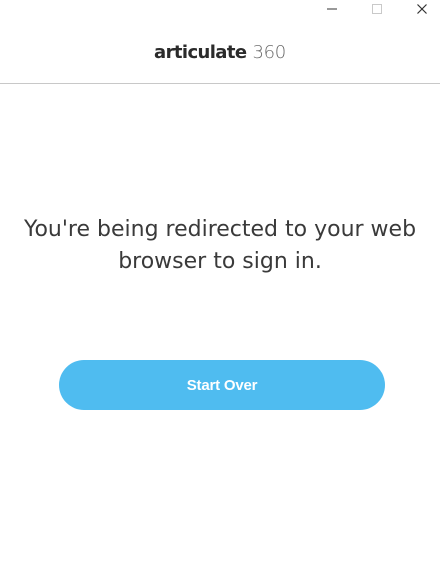 The height and width of the screenshot is (578, 440). I want to click on start-over-button: Start Over, so click(222, 385).